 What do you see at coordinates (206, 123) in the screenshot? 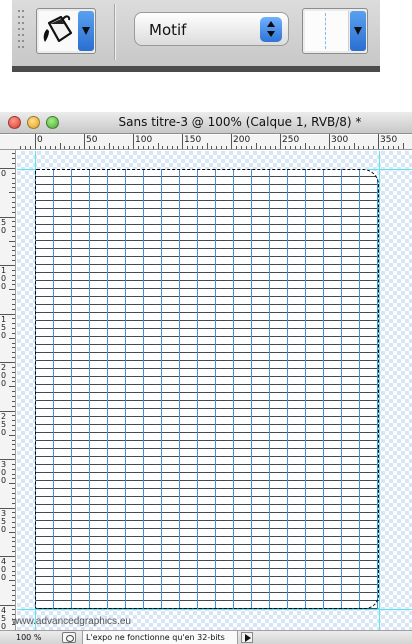
I see `title-bar: Sans titre-3 @ 100% (Calque 1, RVB/8) *` at bounding box center [206, 123].